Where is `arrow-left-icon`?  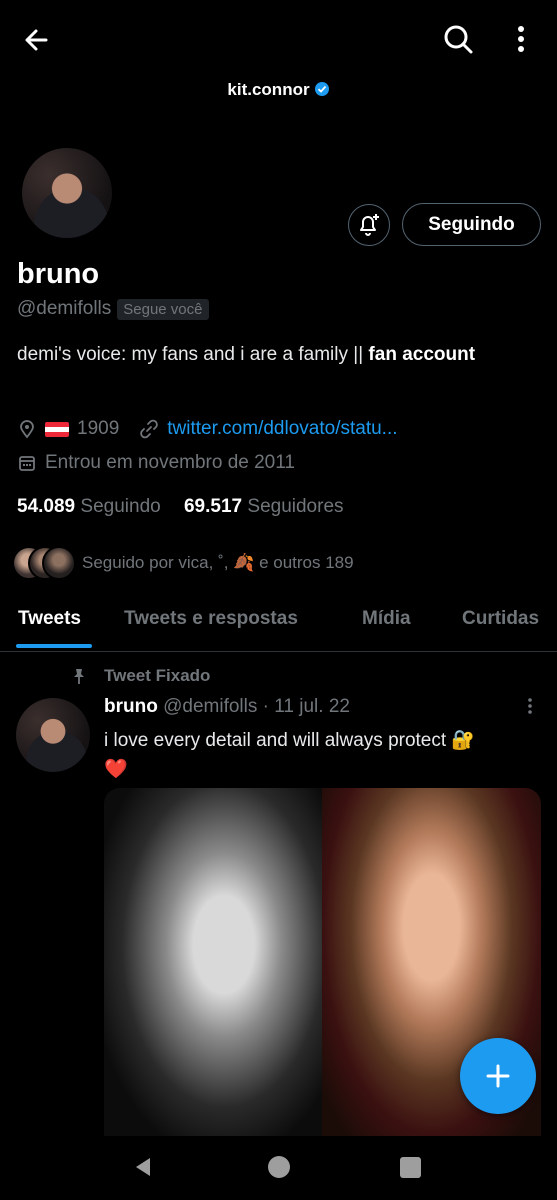
arrow-left-icon is located at coordinates (36, 40).